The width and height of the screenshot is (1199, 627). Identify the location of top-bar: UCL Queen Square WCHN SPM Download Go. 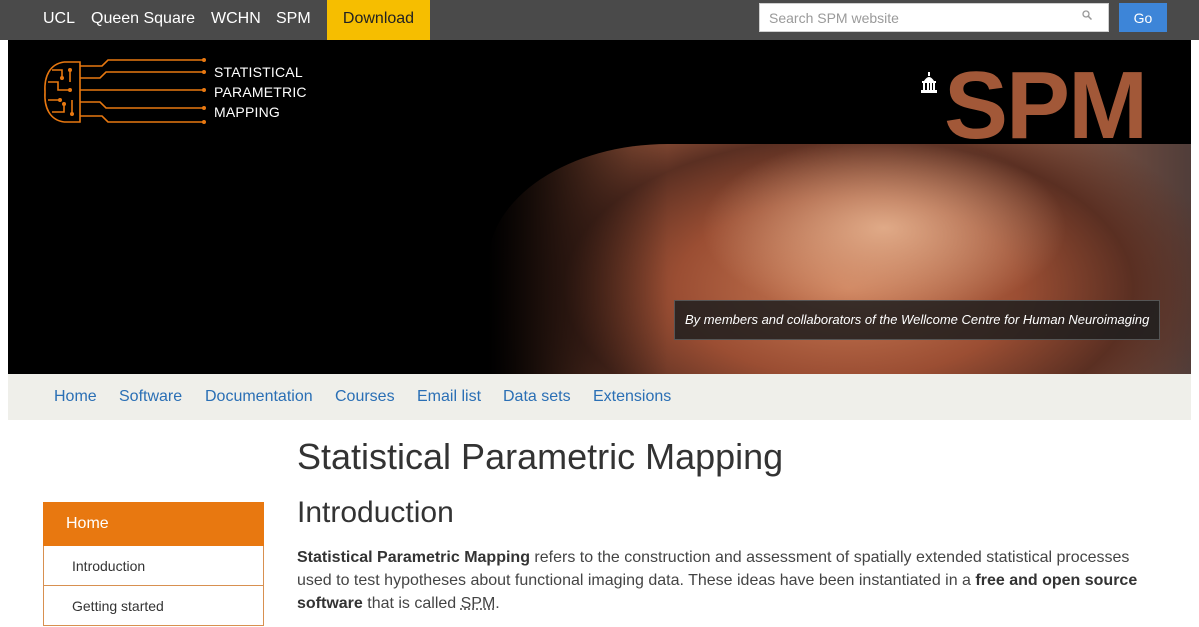
(599, 20).